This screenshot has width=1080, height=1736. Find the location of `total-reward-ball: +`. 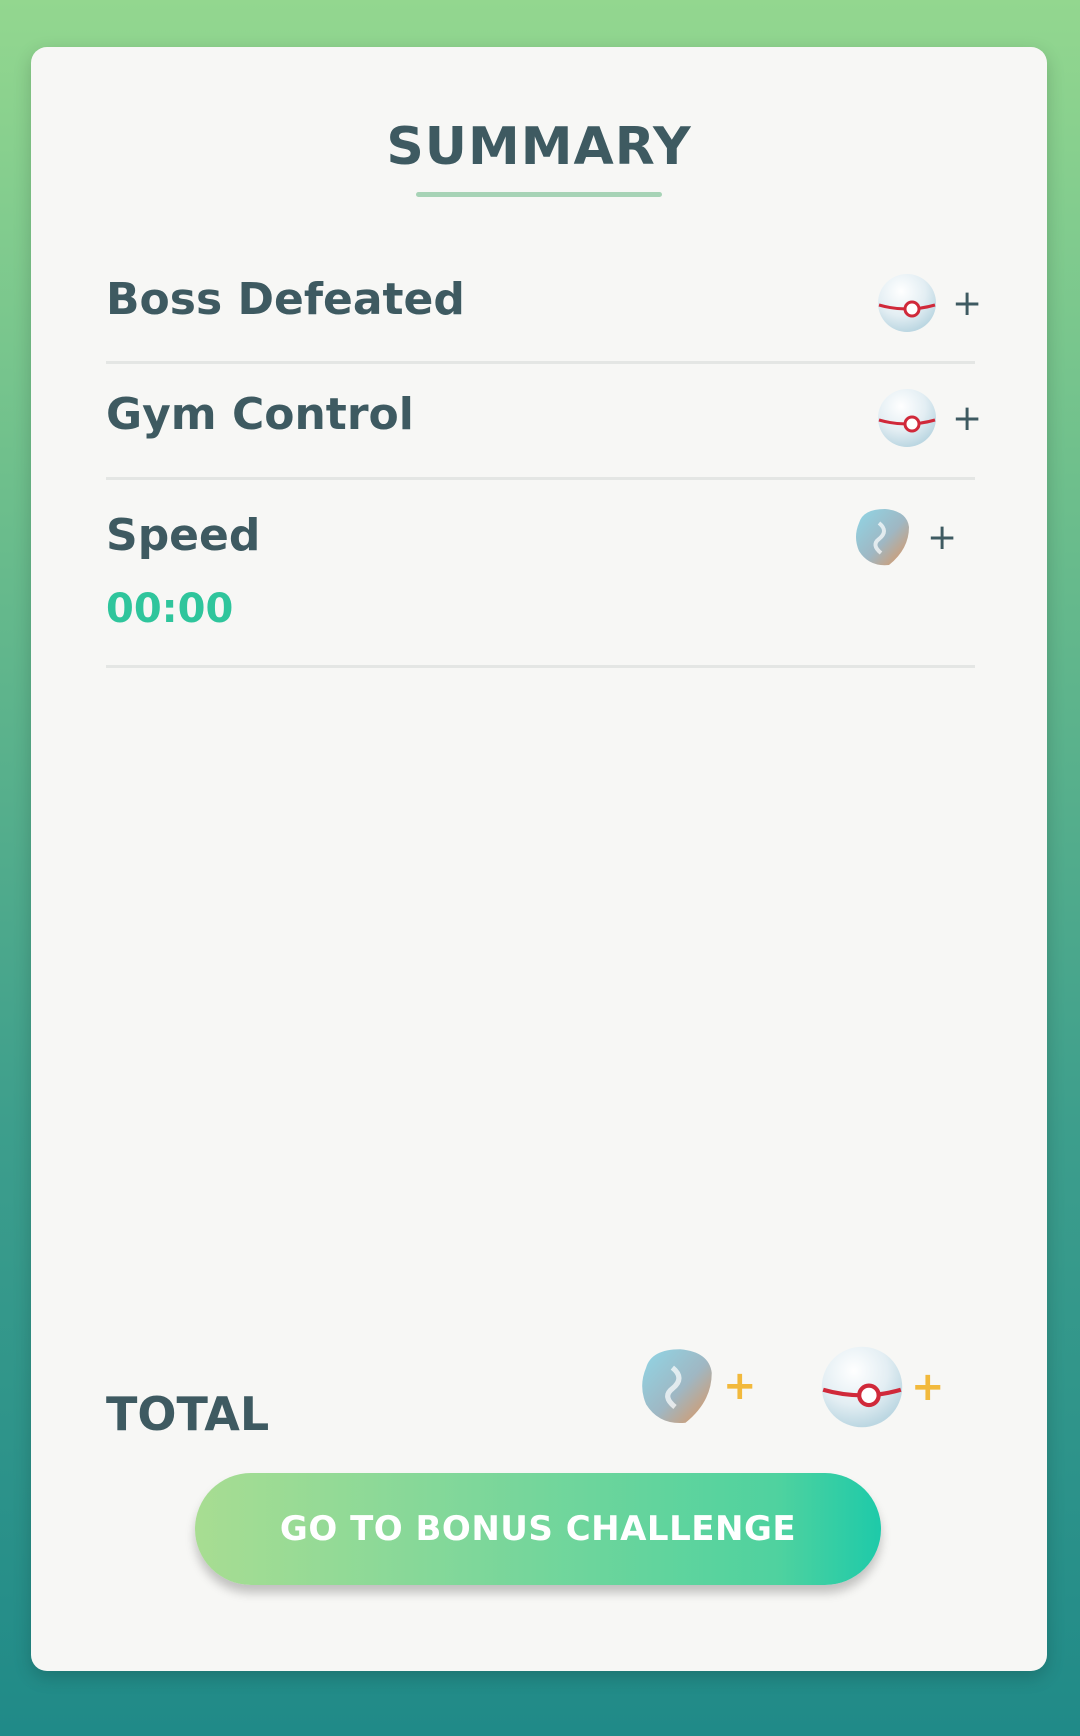

total-reward-ball: + is located at coordinates (882, 1387).